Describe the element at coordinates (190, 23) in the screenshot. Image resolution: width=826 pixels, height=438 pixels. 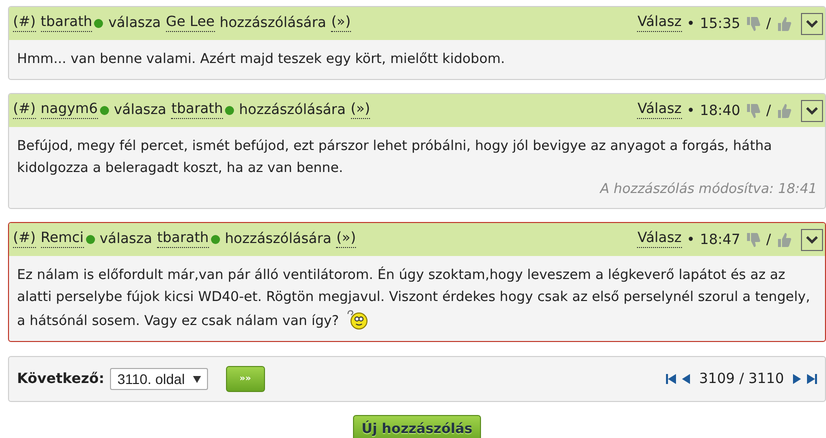
I see `target-author-link: Ge Lee` at that location.